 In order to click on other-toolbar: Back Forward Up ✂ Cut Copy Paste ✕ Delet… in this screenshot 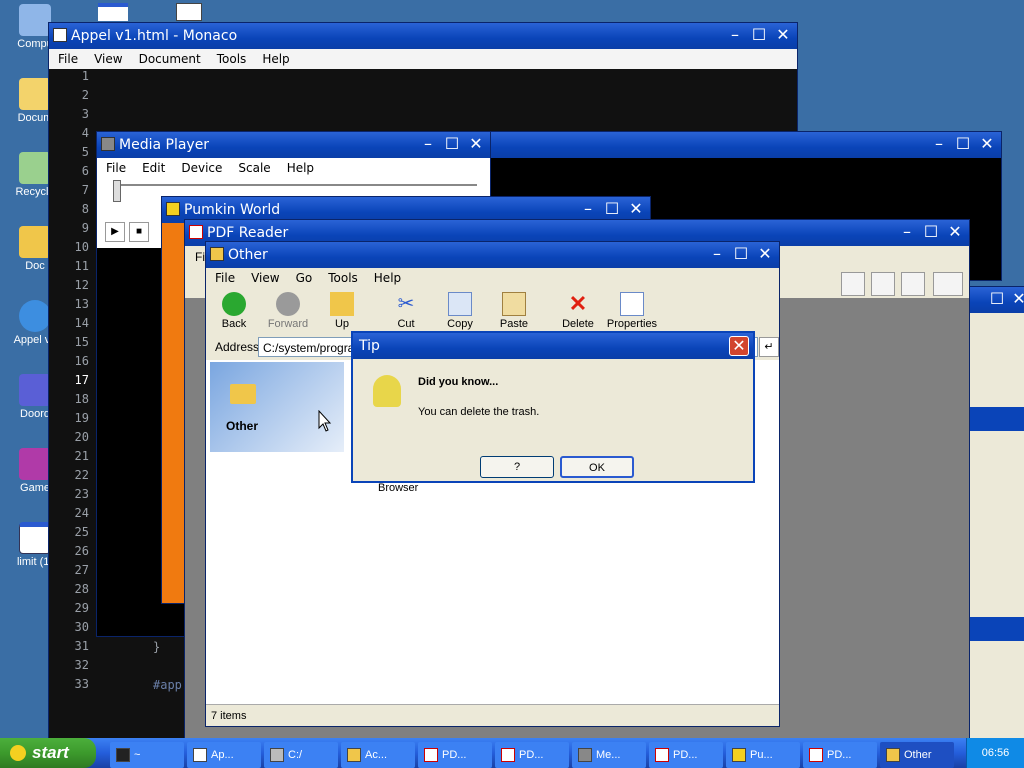, I will do `click(492, 311)`.